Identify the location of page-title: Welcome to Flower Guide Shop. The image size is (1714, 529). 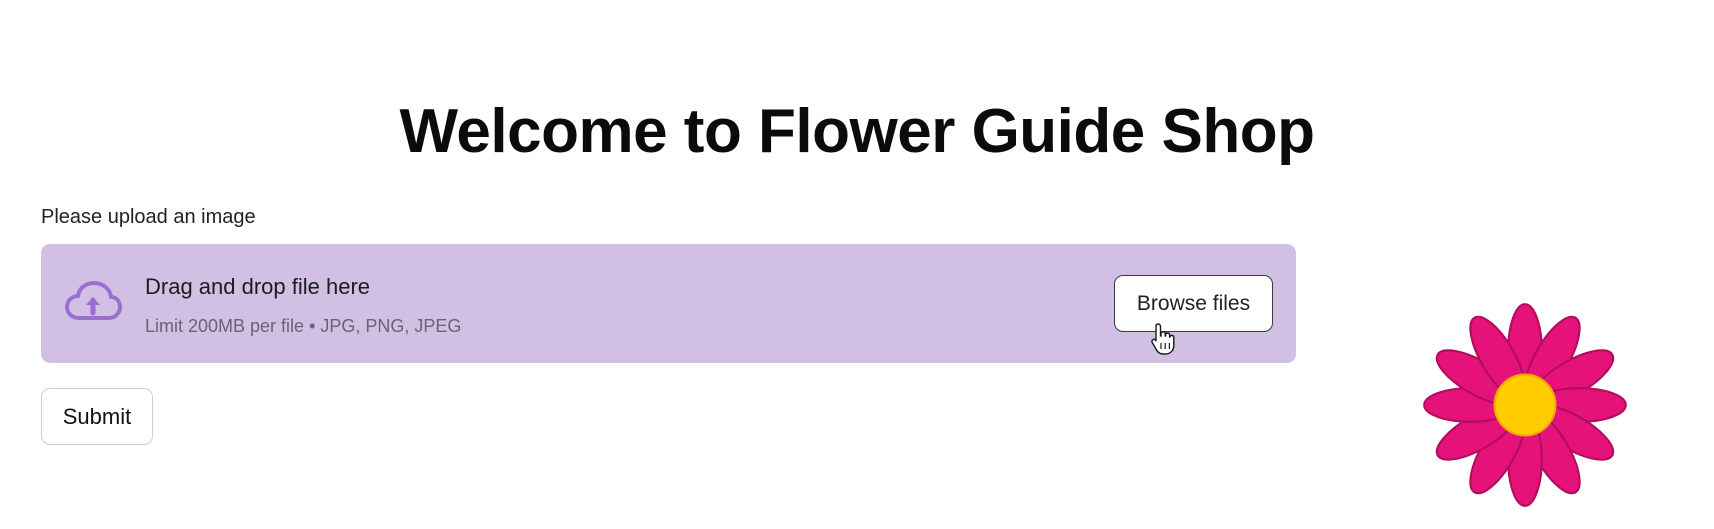
(857, 131).